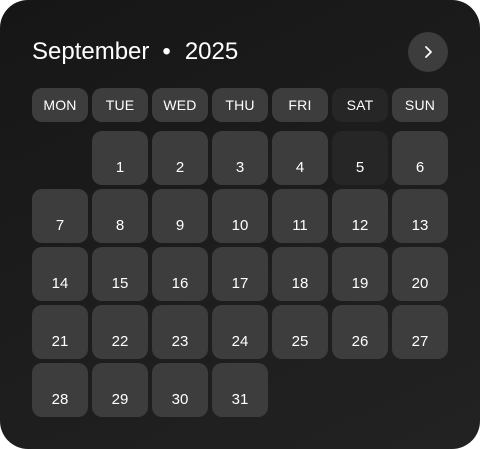 This screenshot has width=480, height=449. What do you see at coordinates (120, 390) in the screenshot?
I see `day-cell-29: 29` at bounding box center [120, 390].